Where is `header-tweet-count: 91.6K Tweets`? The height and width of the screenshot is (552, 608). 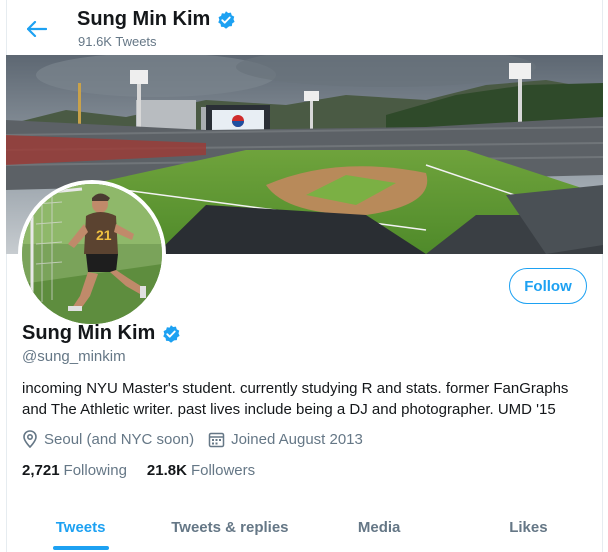 header-tweet-count: 91.6K Tweets is located at coordinates (117, 41).